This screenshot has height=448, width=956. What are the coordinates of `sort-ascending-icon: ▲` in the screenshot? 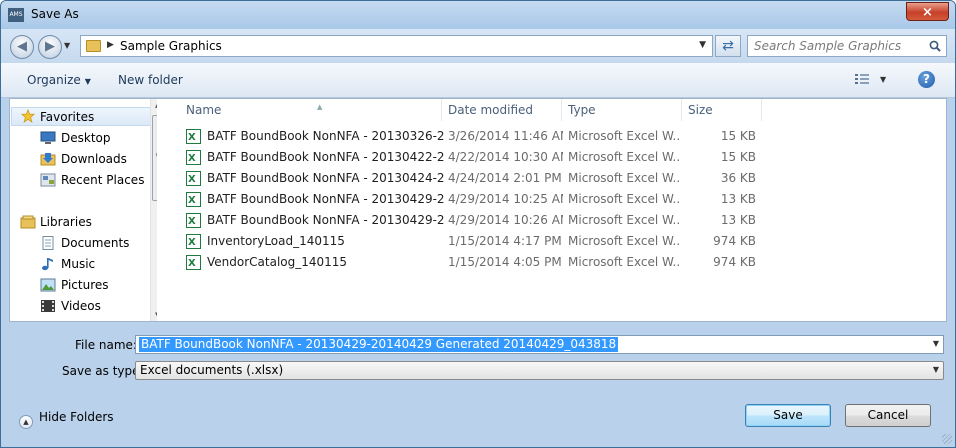 It's located at (320, 107).